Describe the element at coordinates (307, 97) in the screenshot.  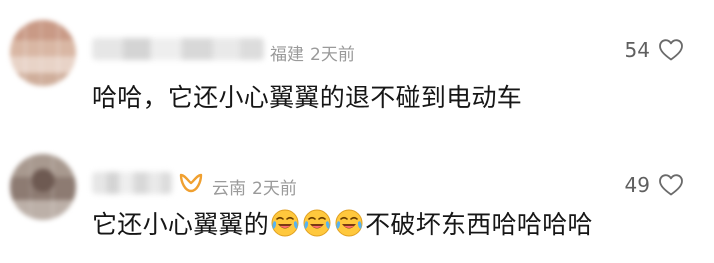
I see `comment-text: 哈哈，它还小心翼翼的退不碰到电动车` at that location.